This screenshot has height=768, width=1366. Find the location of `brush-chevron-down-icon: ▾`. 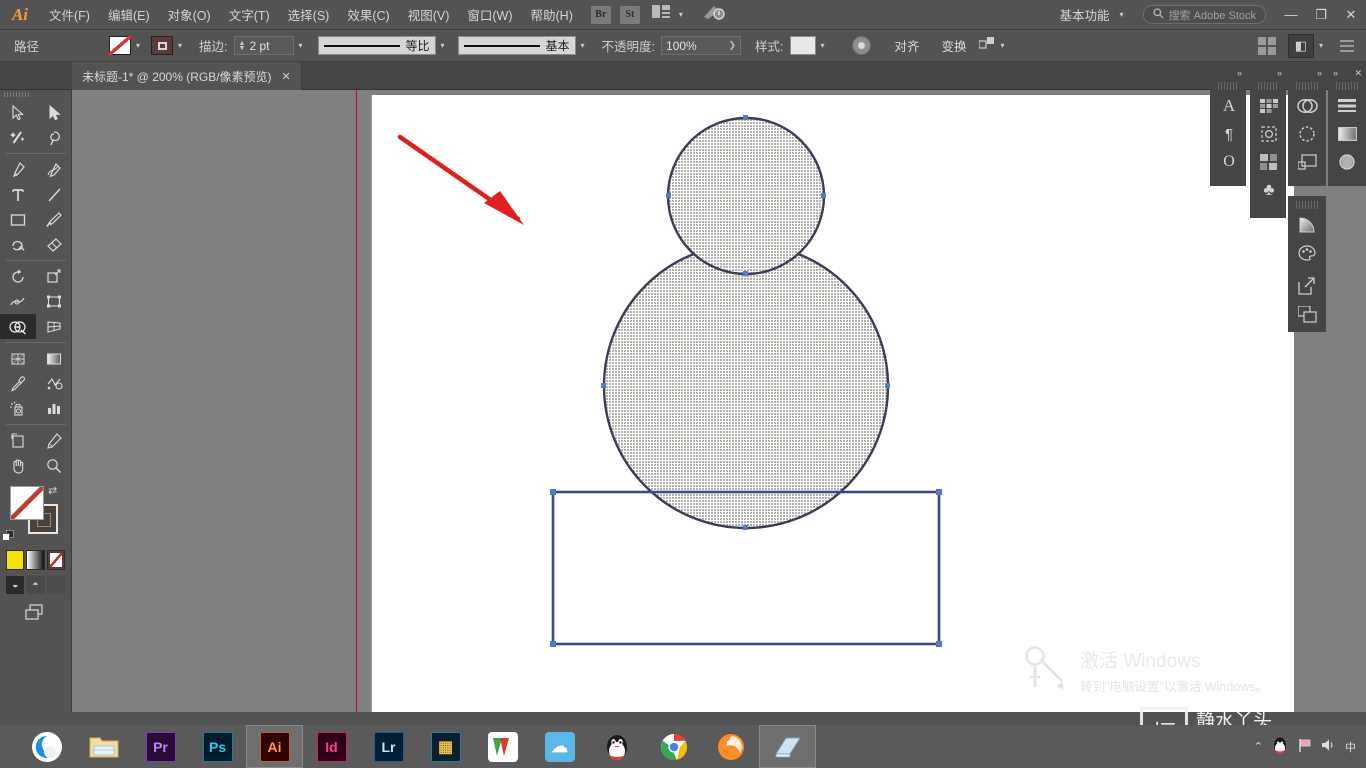

brush-chevron-down-icon: ▾ is located at coordinates (583, 45).